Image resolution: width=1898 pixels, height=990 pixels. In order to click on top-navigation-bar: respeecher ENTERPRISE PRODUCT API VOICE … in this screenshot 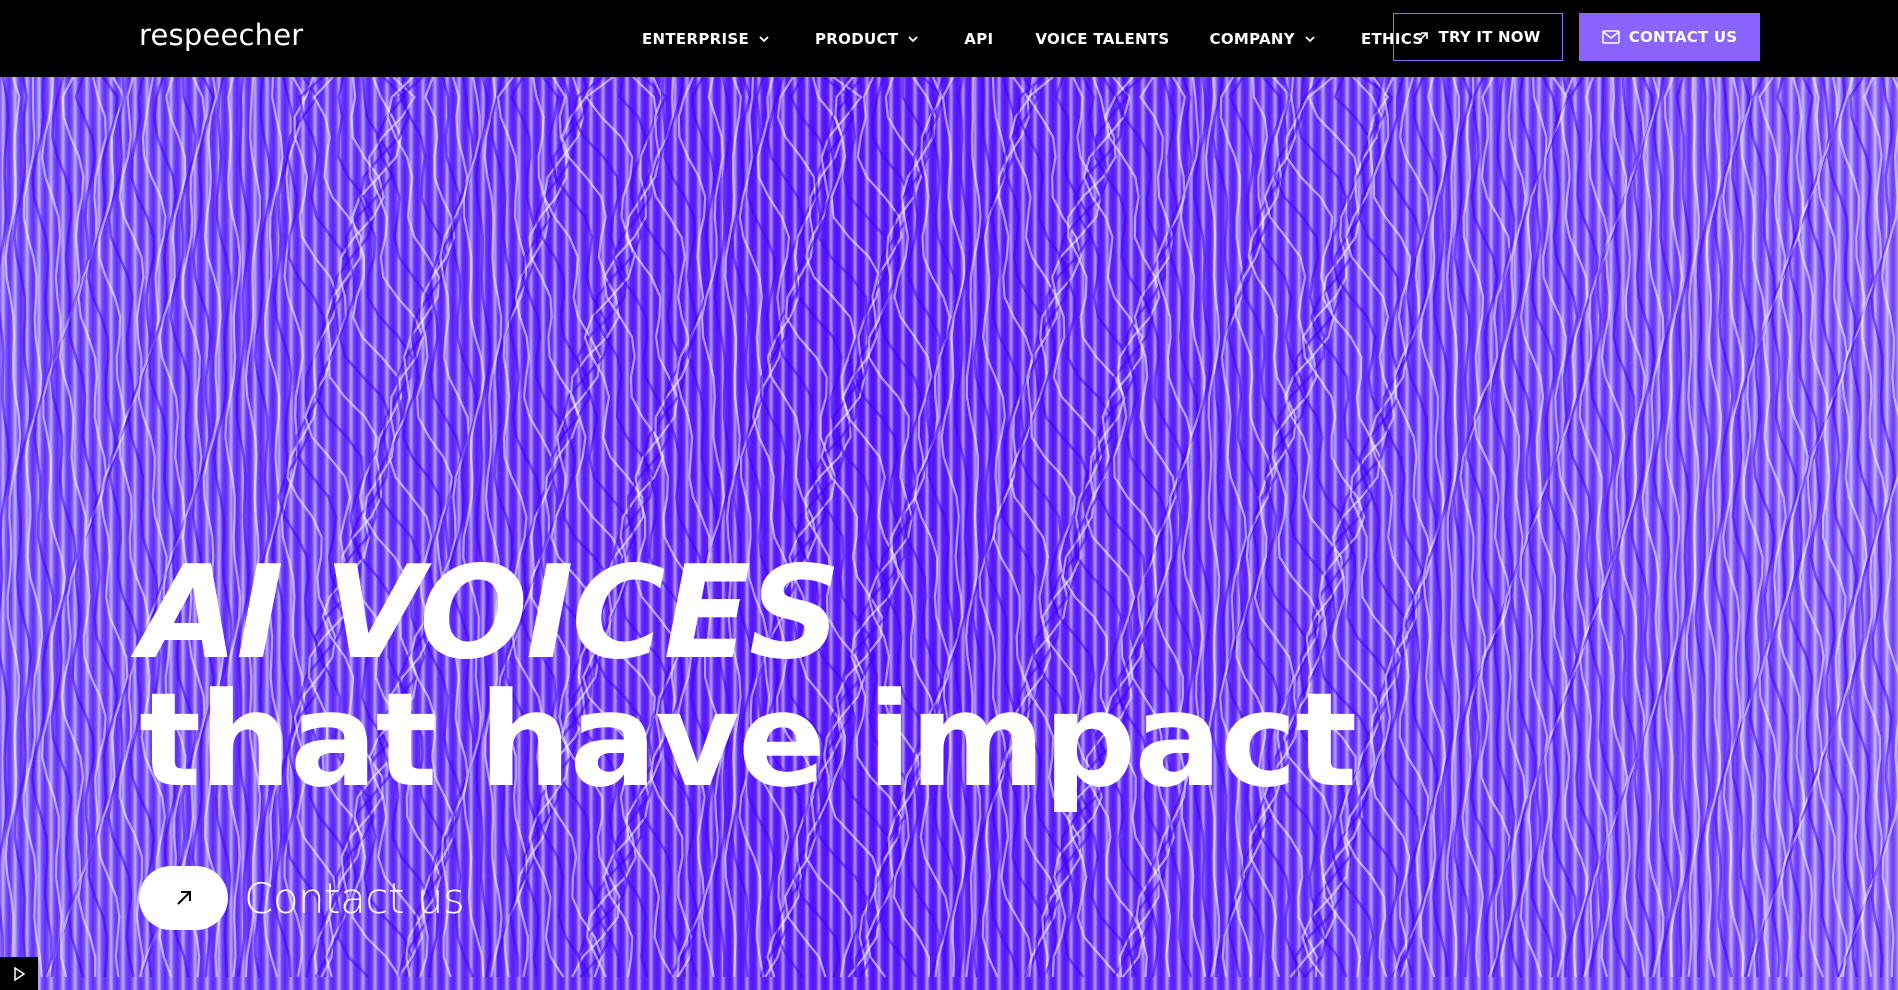, I will do `click(949, 38)`.